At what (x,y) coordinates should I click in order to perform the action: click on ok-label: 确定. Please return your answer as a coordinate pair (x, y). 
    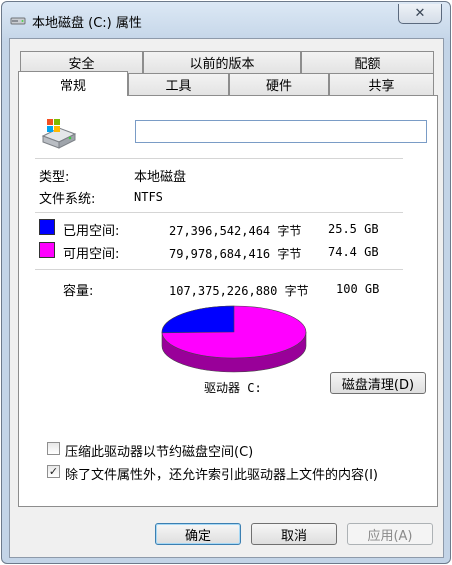
    Looking at the image, I should click on (197, 536).